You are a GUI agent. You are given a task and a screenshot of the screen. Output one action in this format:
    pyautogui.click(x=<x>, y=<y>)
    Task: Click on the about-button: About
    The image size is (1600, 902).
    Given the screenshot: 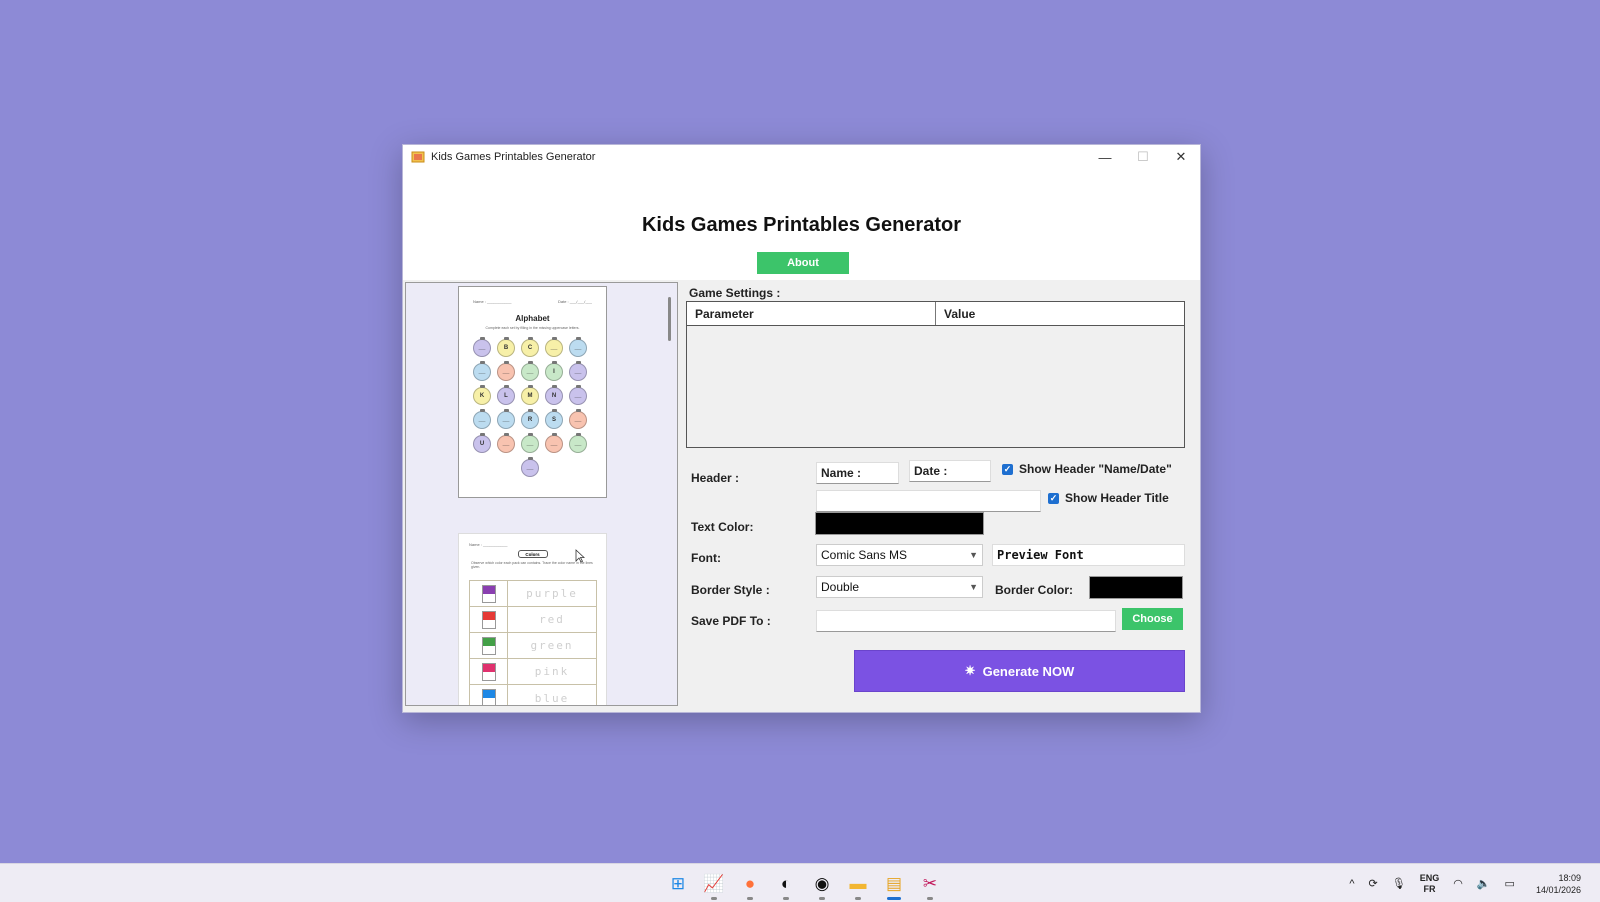 What is the action you would take?
    pyautogui.click(x=803, y=263)
    